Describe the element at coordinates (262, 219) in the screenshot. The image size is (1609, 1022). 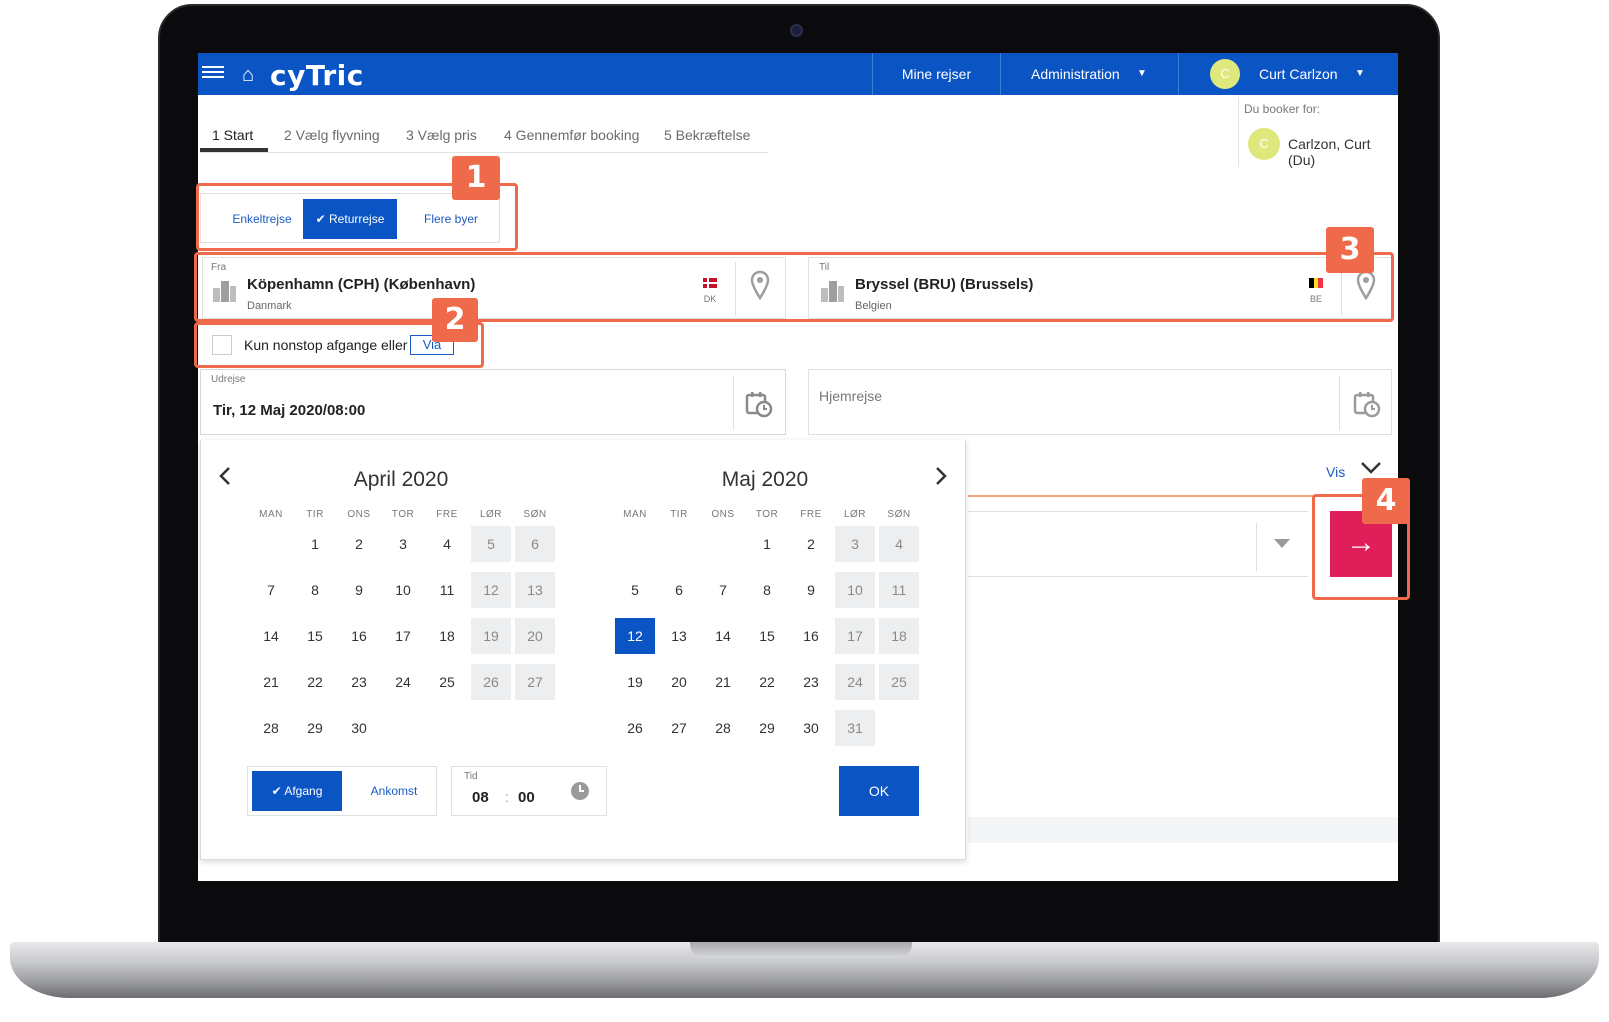
I see `one-way-button: Enkeltrejse` at that location.